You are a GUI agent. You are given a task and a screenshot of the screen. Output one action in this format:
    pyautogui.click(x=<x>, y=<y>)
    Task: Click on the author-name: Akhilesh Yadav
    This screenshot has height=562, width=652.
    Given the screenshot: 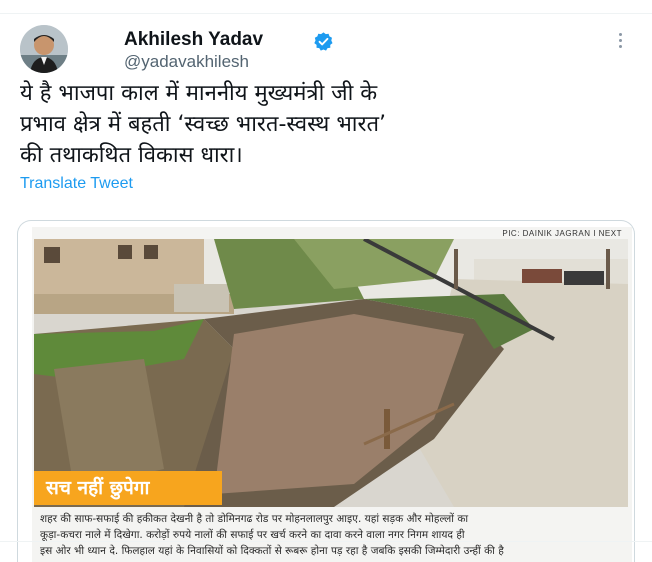 What is the action you would take?
    pyautogui.click(x=193, y=40)
    